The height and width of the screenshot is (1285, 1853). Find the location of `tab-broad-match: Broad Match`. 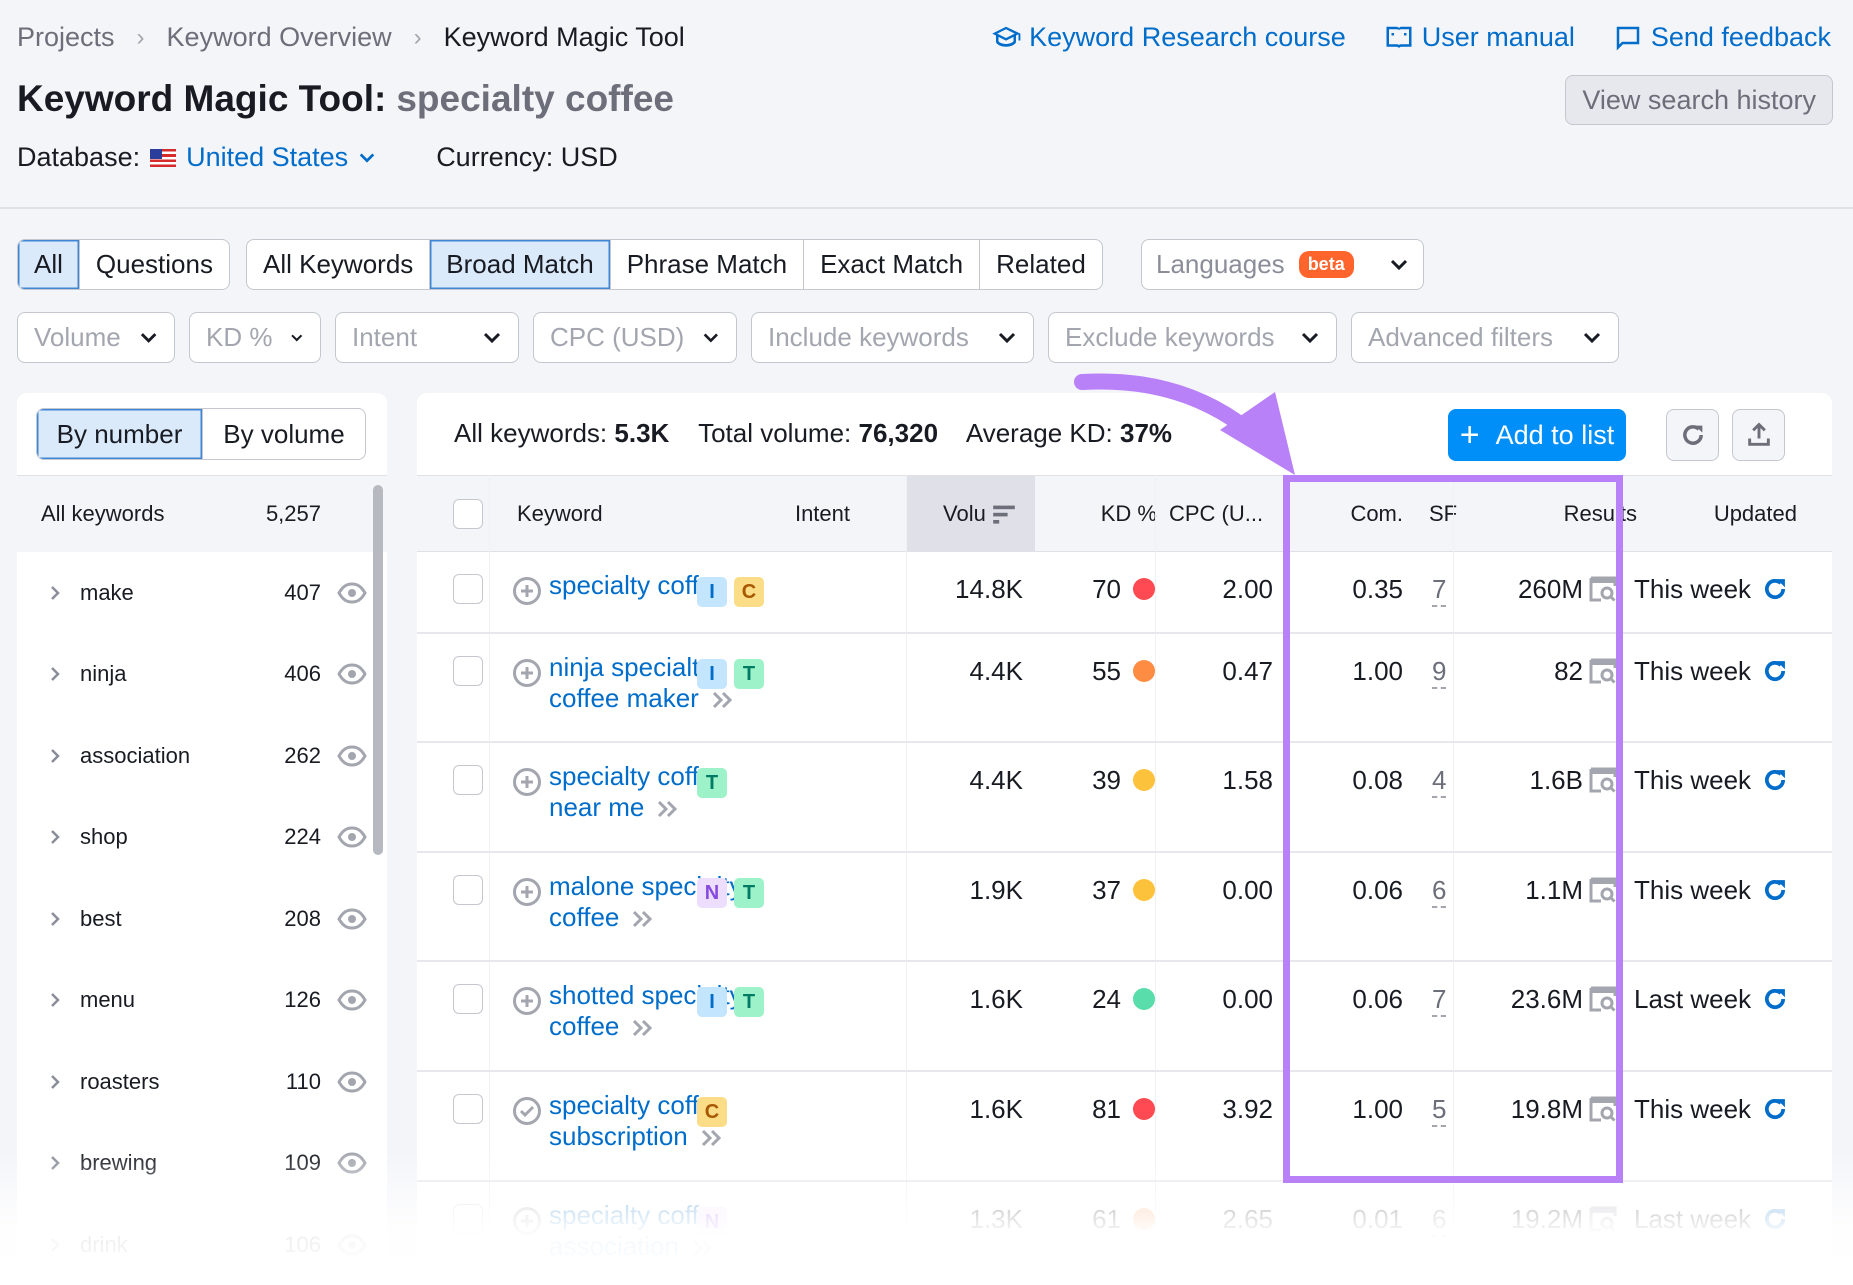

tab-broad-match: Broad Match is located at coordinates (520, 264).